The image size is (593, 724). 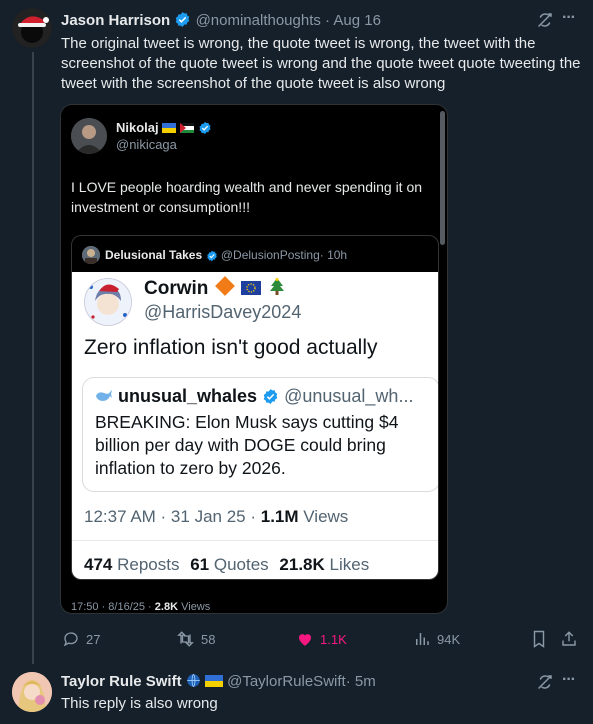 I want to click on screenshot-likes-label: Likes, so click(x=349, y=564).